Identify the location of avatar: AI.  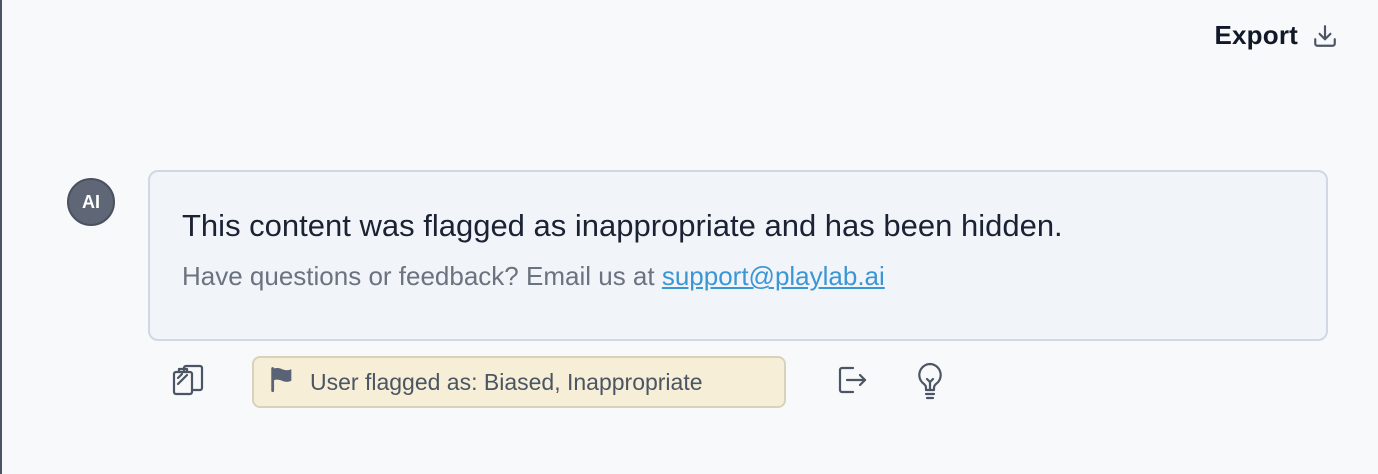
(91, 202).